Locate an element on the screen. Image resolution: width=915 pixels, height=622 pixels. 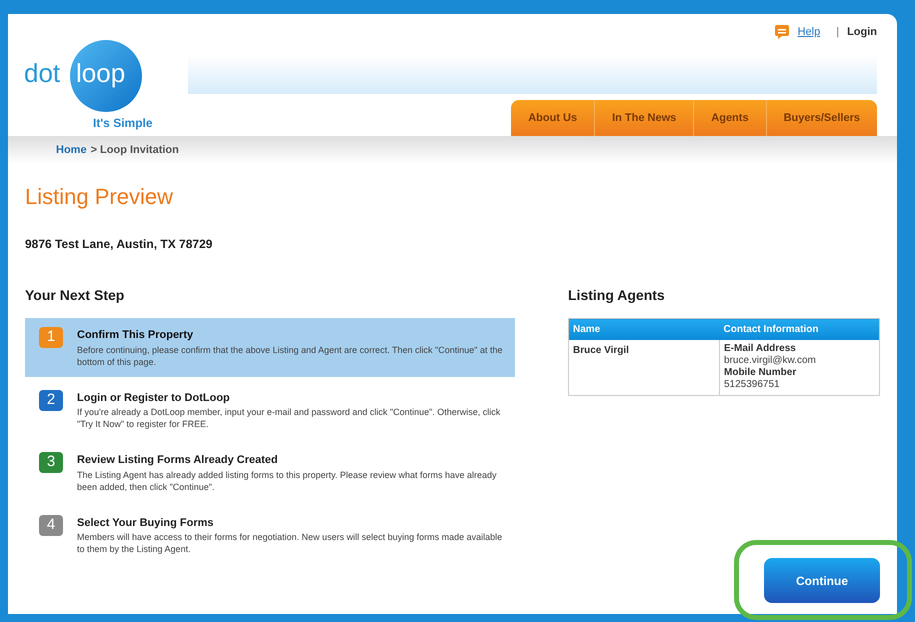
step-number-badge: 2 is located at coordinates (51, 400).